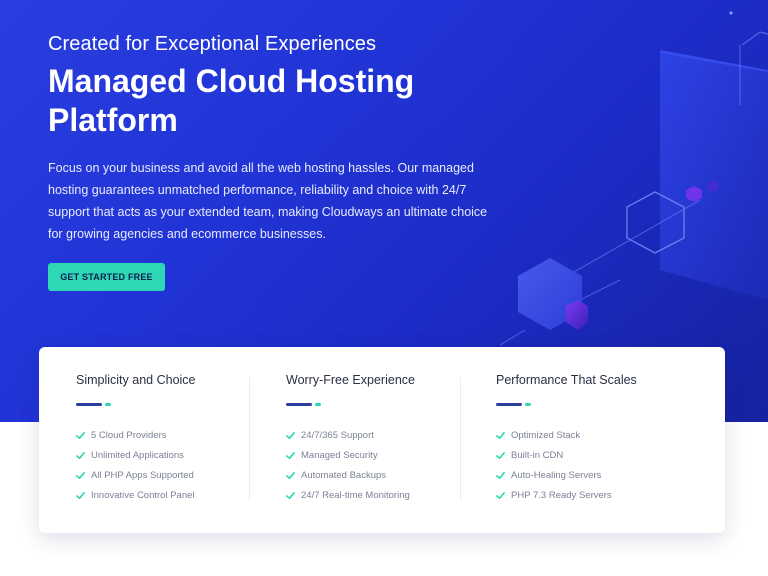  I want to click on feature-label: PHP 7.3 Ready Servers, so click(561, 495).